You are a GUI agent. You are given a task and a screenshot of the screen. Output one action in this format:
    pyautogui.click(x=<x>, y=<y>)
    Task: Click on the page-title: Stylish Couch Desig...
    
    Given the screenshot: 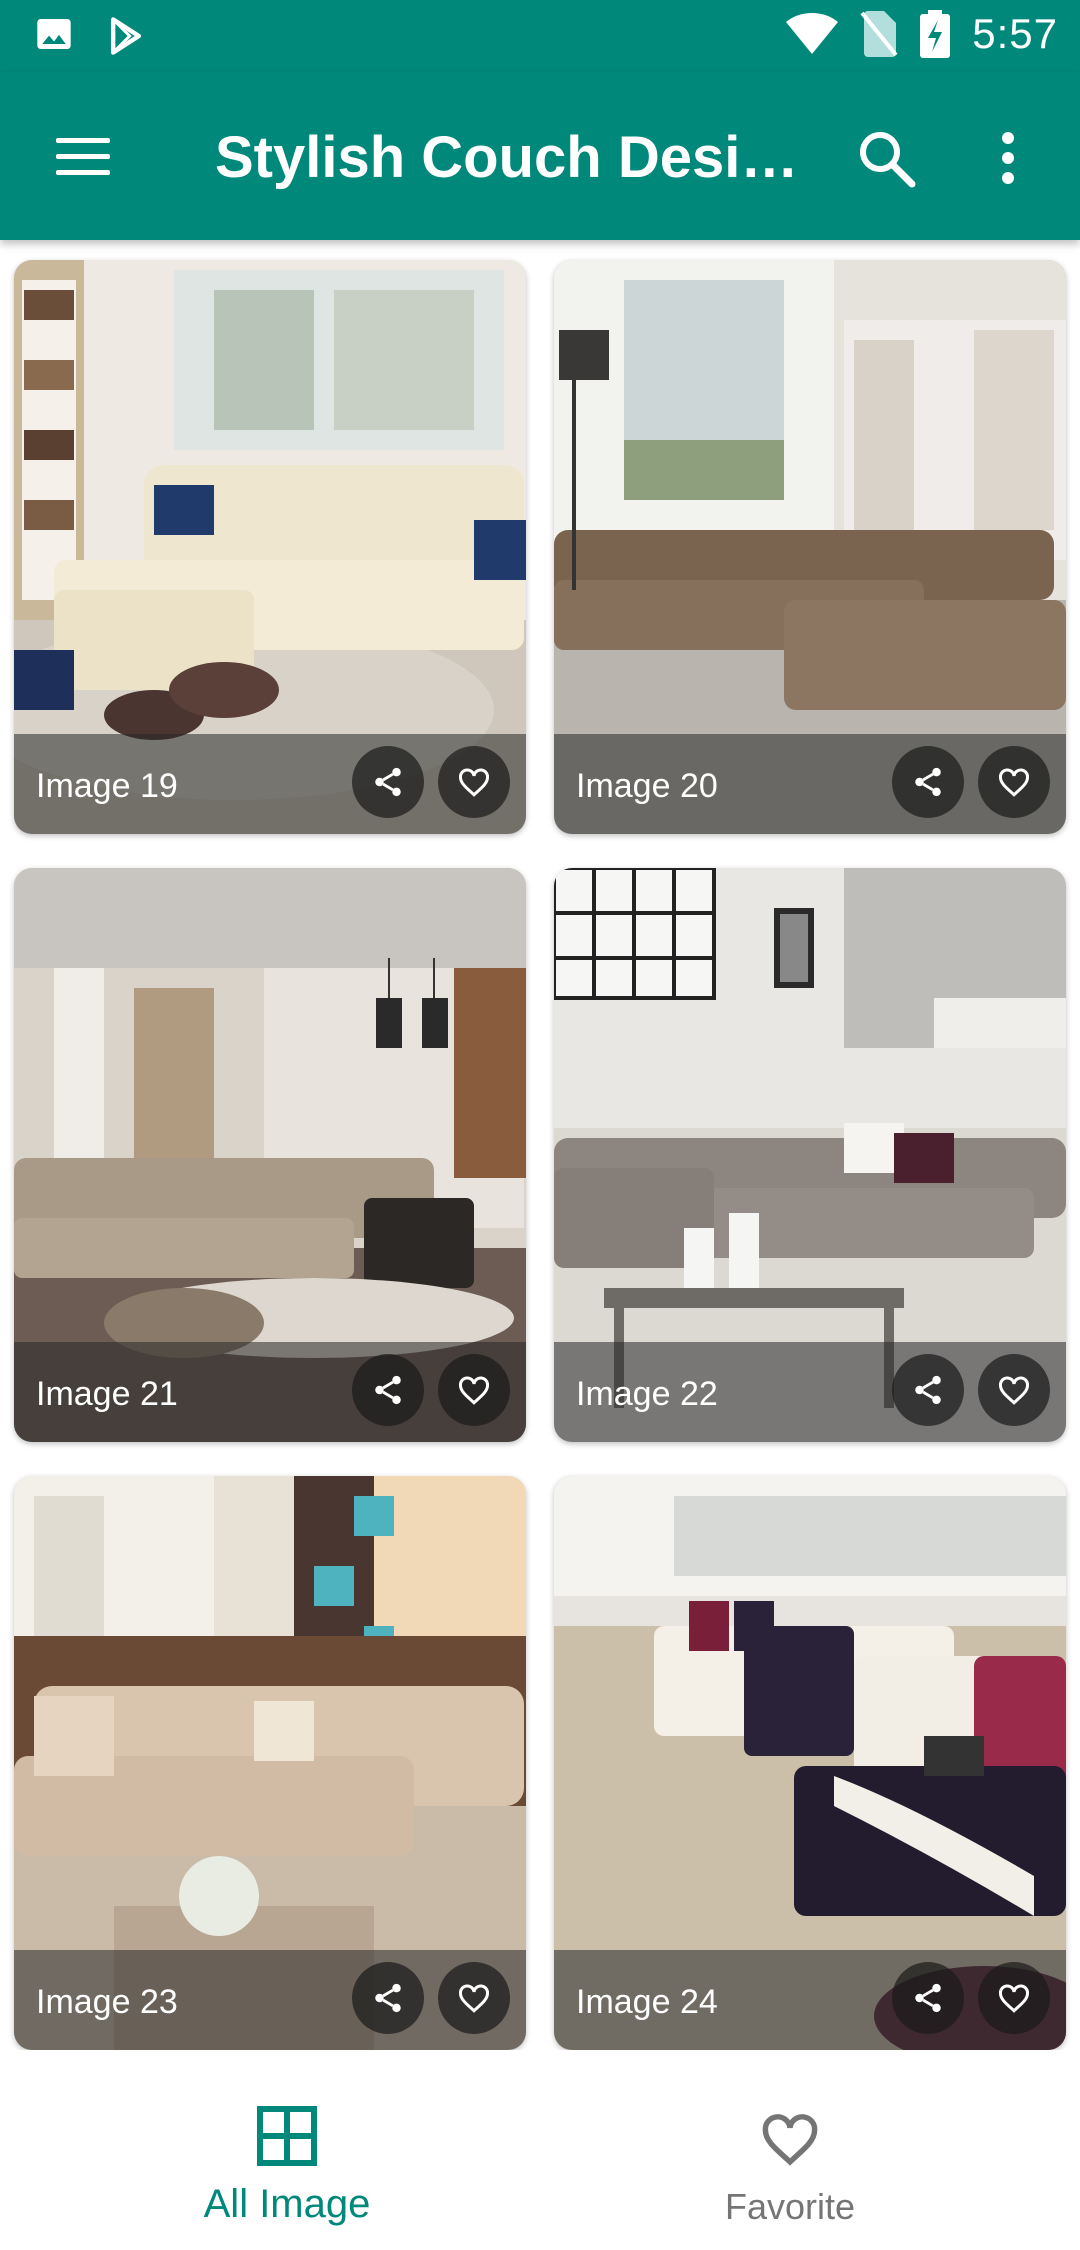 What is the action you would take?
    pyautogui.click(x=515, y=157)
    